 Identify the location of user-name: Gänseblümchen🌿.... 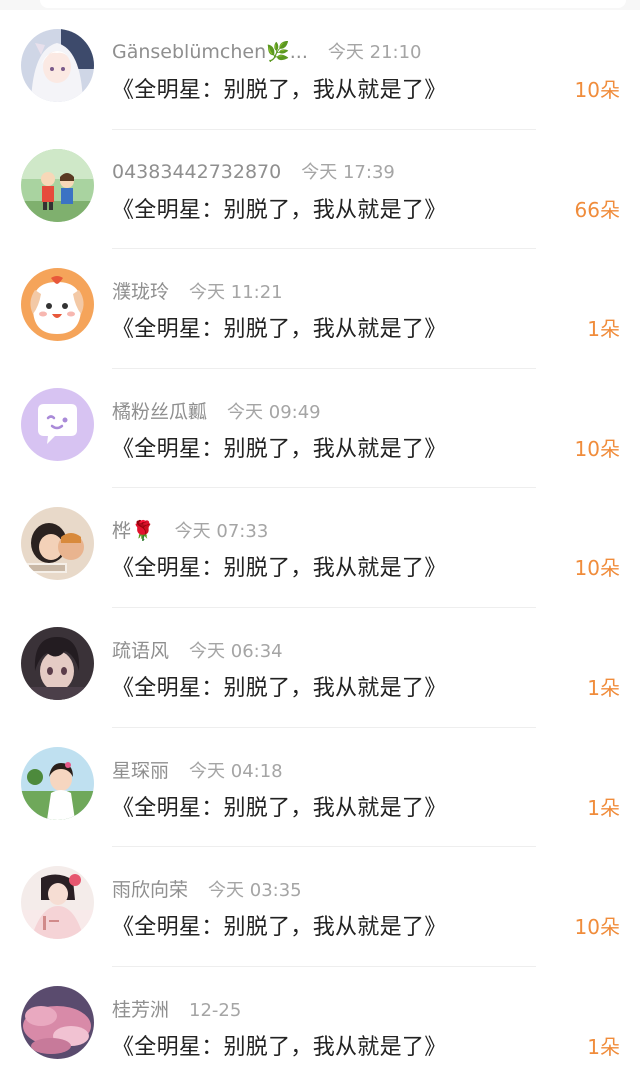
(210, 52).